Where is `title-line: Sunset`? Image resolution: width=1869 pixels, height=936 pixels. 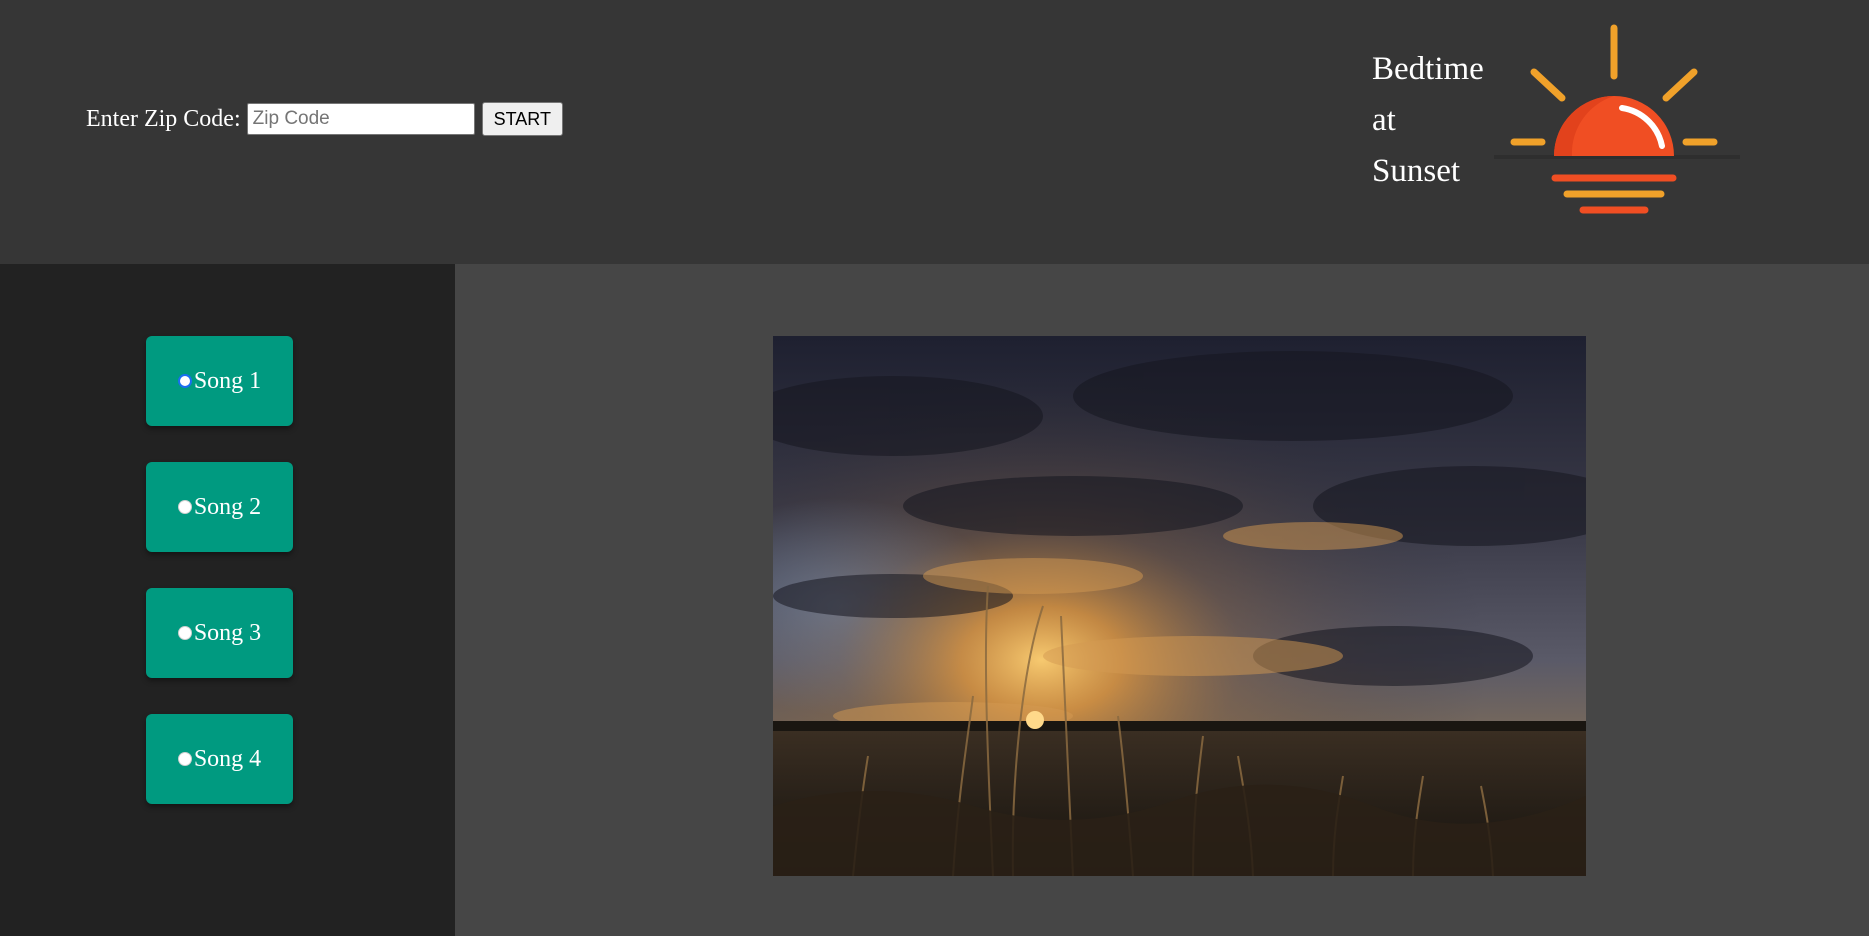
title-line: Sunset is located at coordinates (1416, 171).